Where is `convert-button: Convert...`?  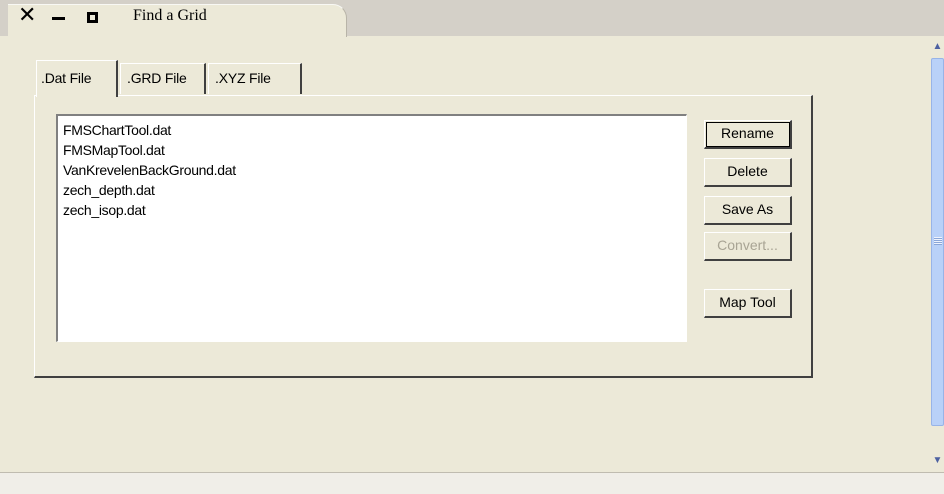
convert-button: Convert... is located at coordinates (748, 246).